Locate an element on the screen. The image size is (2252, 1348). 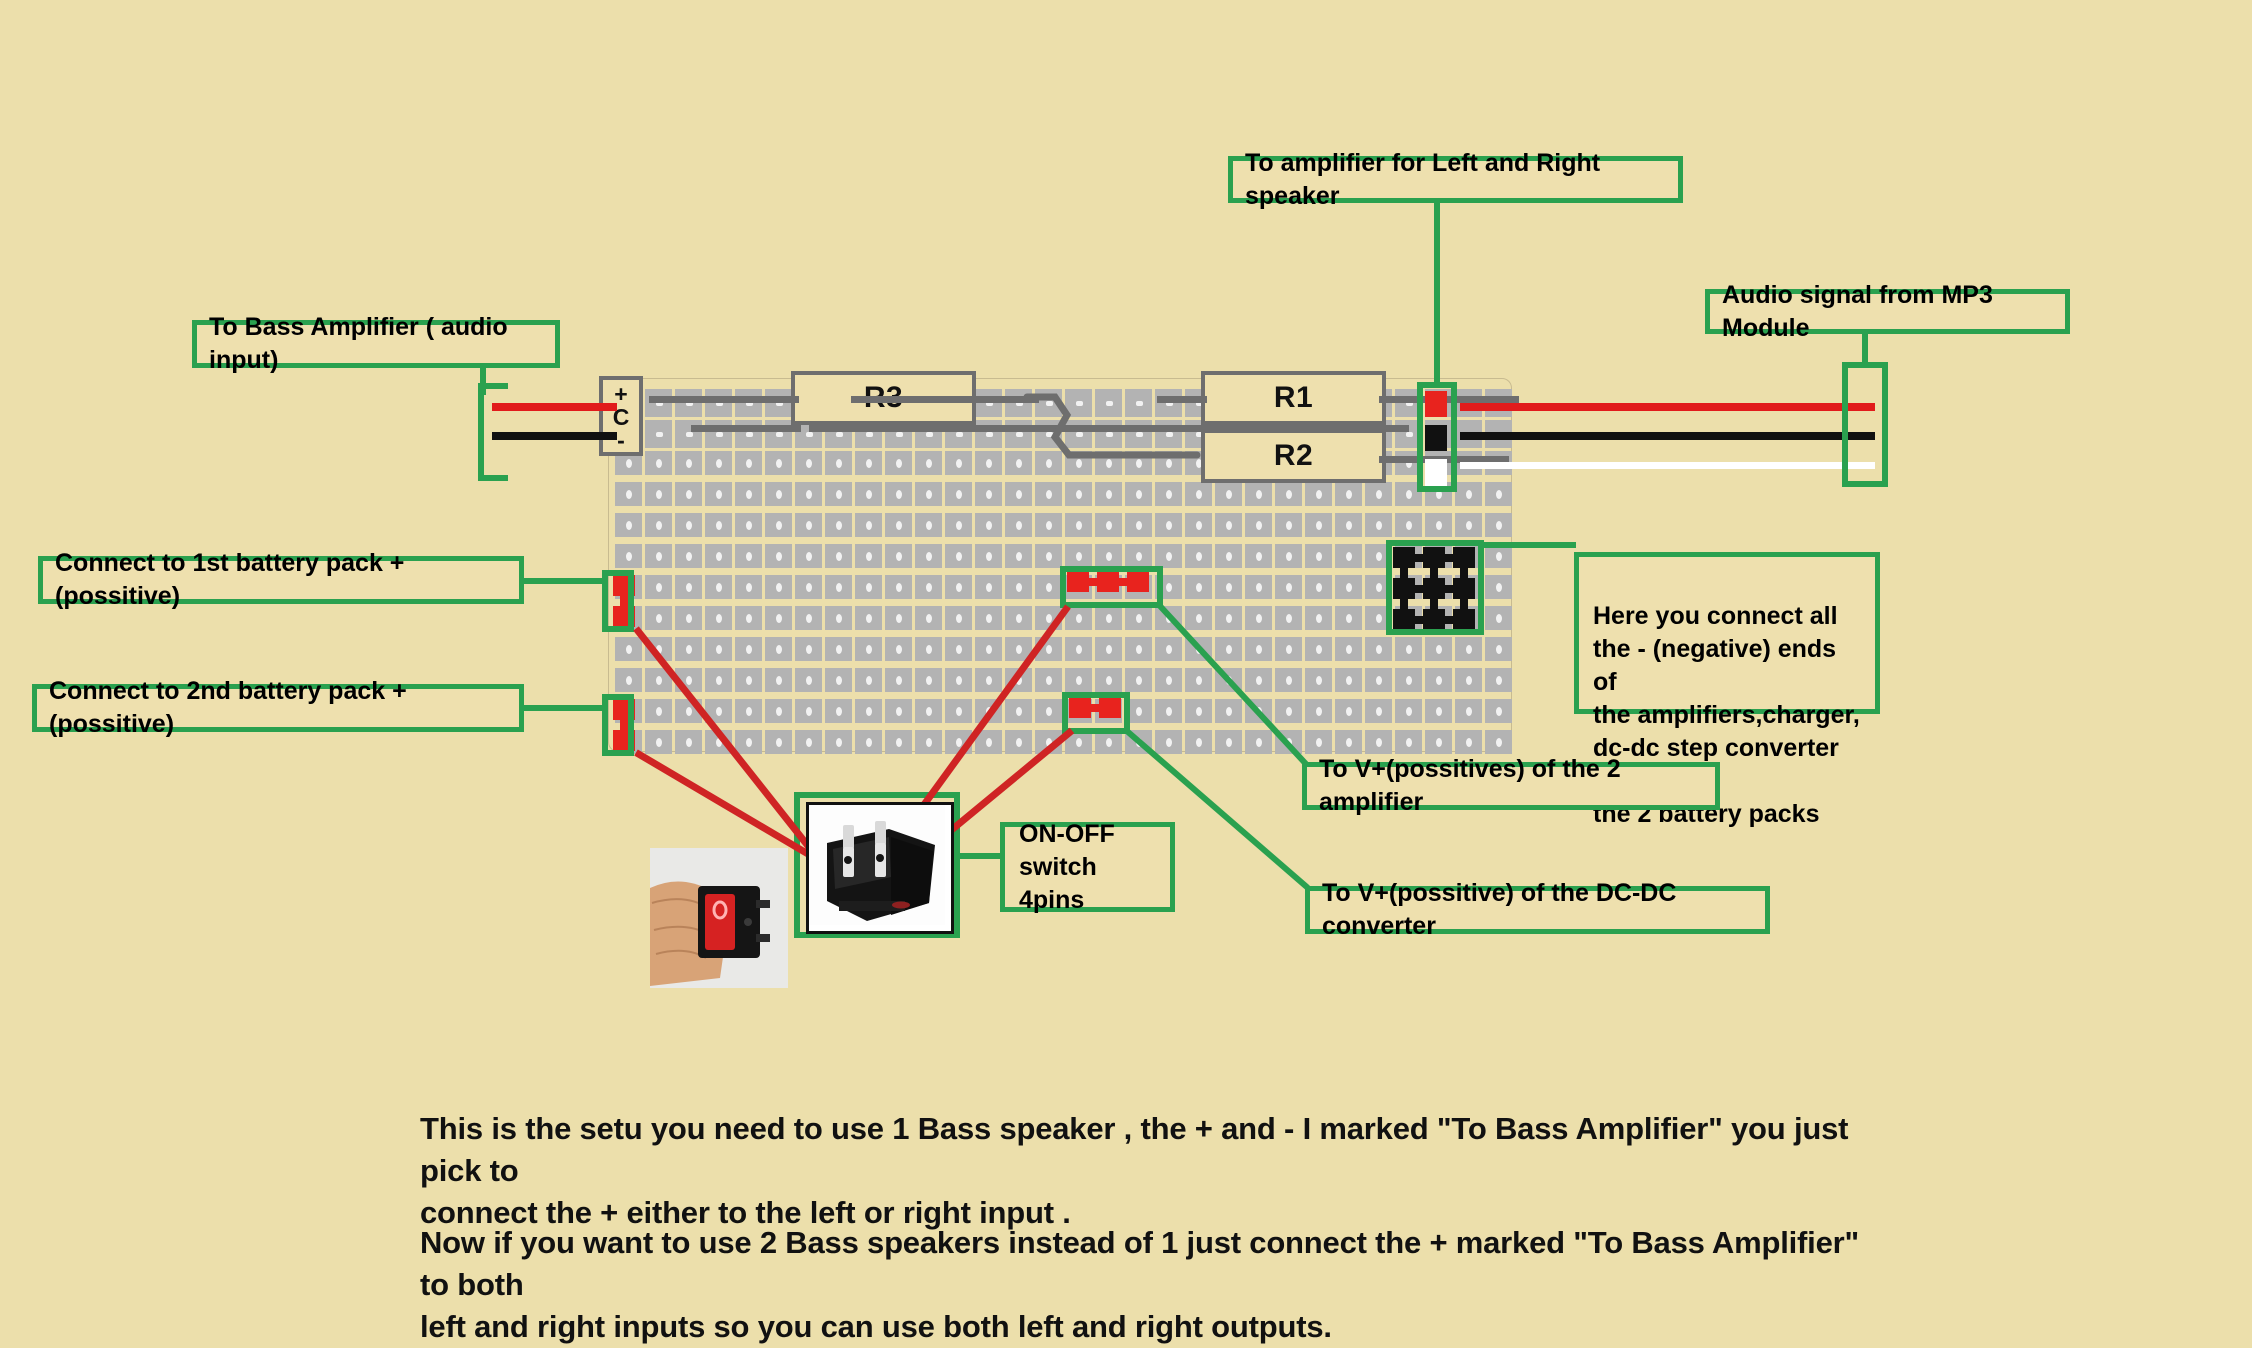
callout-amplifier-left-right-label: To amplifier for Left and Right speaker is located at coordinates (1423, 179).